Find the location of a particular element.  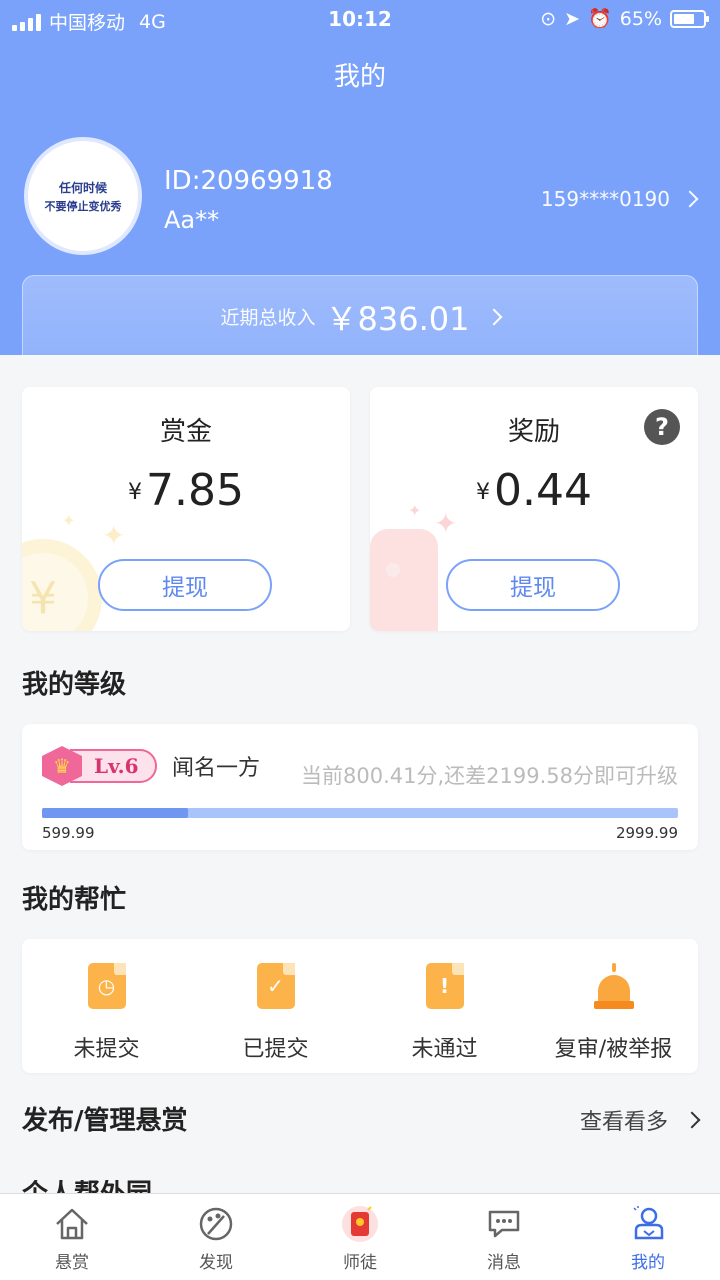

chat-icon is located at coordinates (504, 1224).